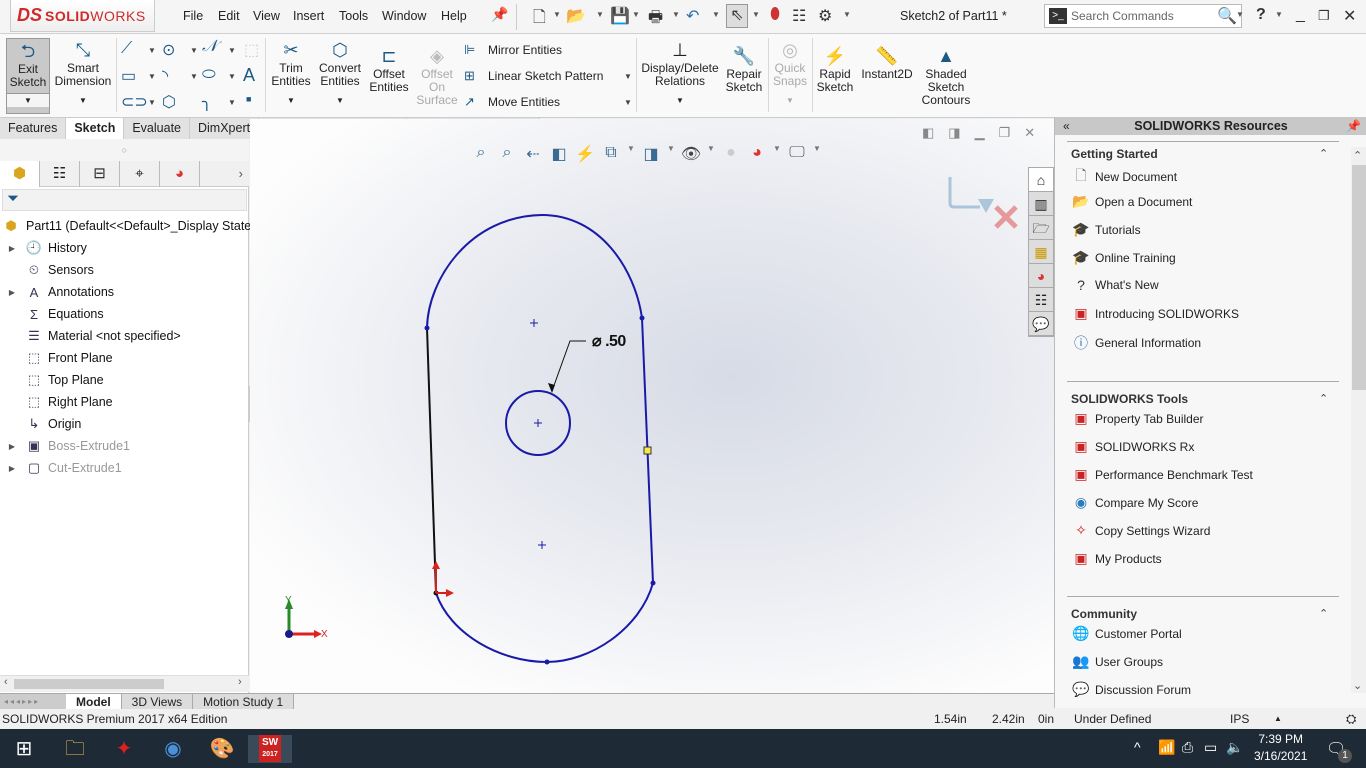  Describe the element at coordinates (1124, 177) in the screenshot. I see `resource-link-new-document: 🗋 New Document` at that location.